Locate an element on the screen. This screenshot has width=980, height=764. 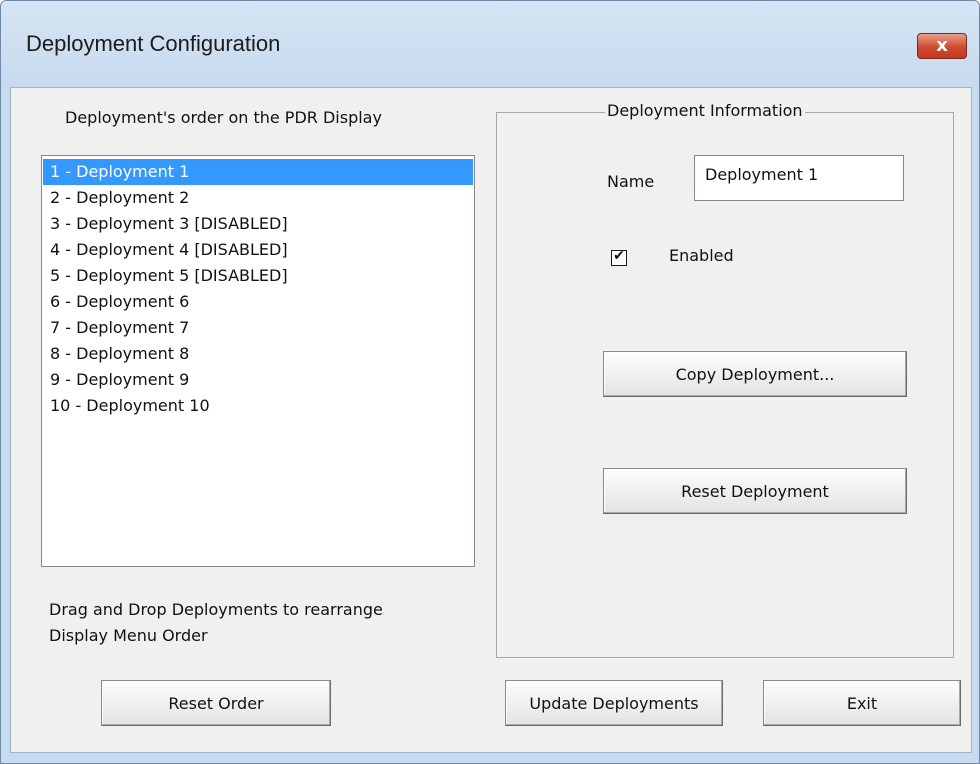
group-title: Deployment Information is located at coordinates (705, 110).